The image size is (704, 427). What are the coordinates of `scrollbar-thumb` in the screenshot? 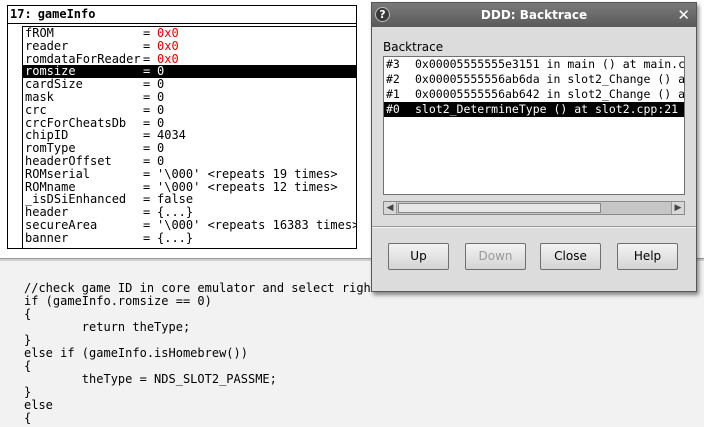 It's located at (499, 208).